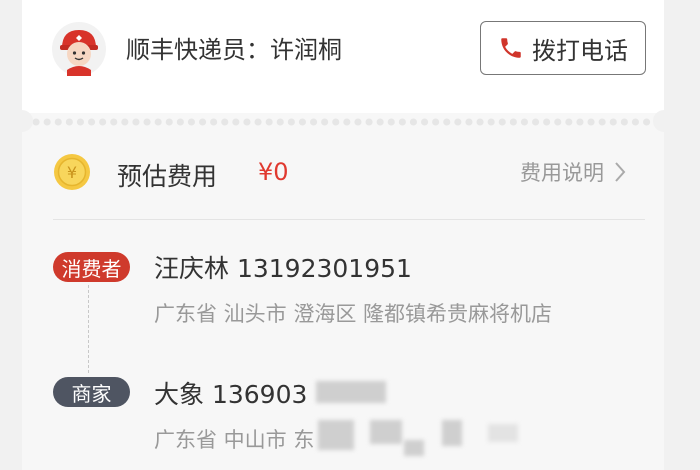  Describe the element at coordinates (91, 392) in the screenshot. I see `merchant-badge: 商家` at that location.